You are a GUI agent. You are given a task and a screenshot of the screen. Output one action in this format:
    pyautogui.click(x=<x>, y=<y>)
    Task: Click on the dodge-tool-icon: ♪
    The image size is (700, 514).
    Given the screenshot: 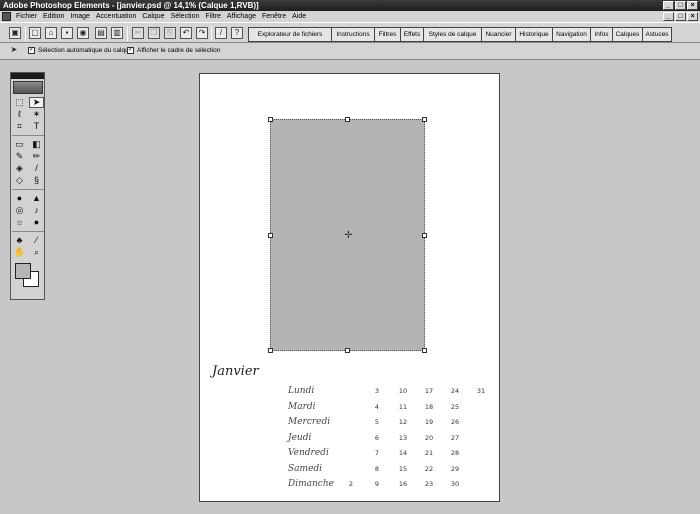 What is the action you would take?
    pyautogui.click(x=36, y=210)
    